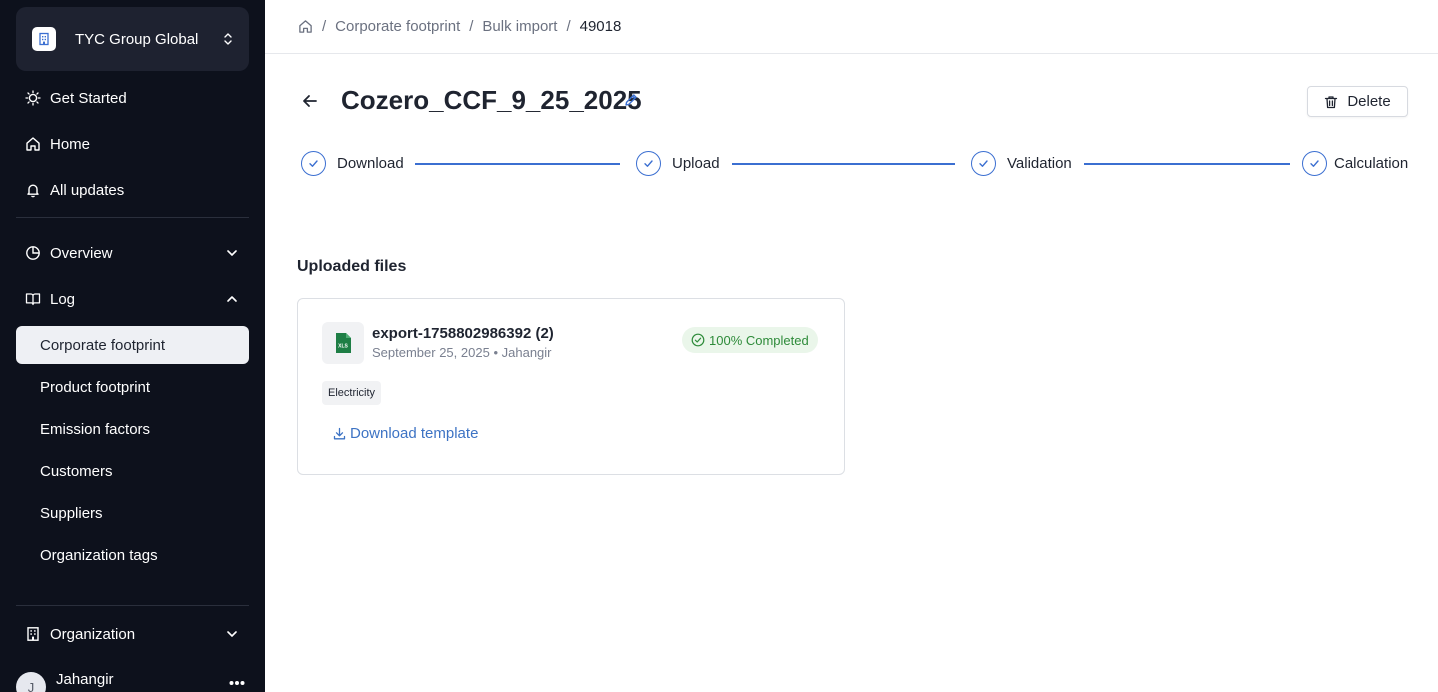 The image size is (1438, 692). I want to click on uploaded-files-heading: Uploaded files, so click(352, 266).